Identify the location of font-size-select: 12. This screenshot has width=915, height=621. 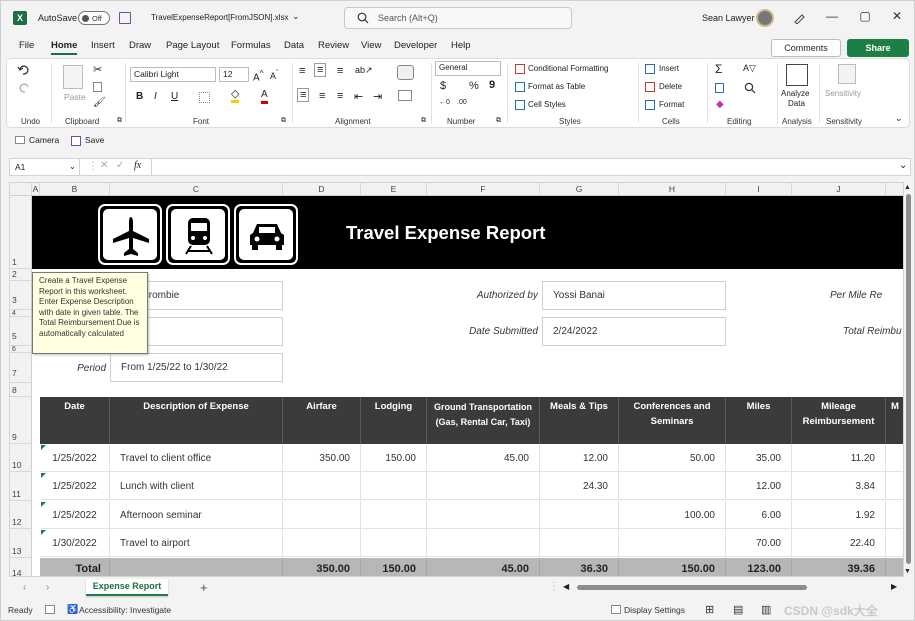
(234, 74).